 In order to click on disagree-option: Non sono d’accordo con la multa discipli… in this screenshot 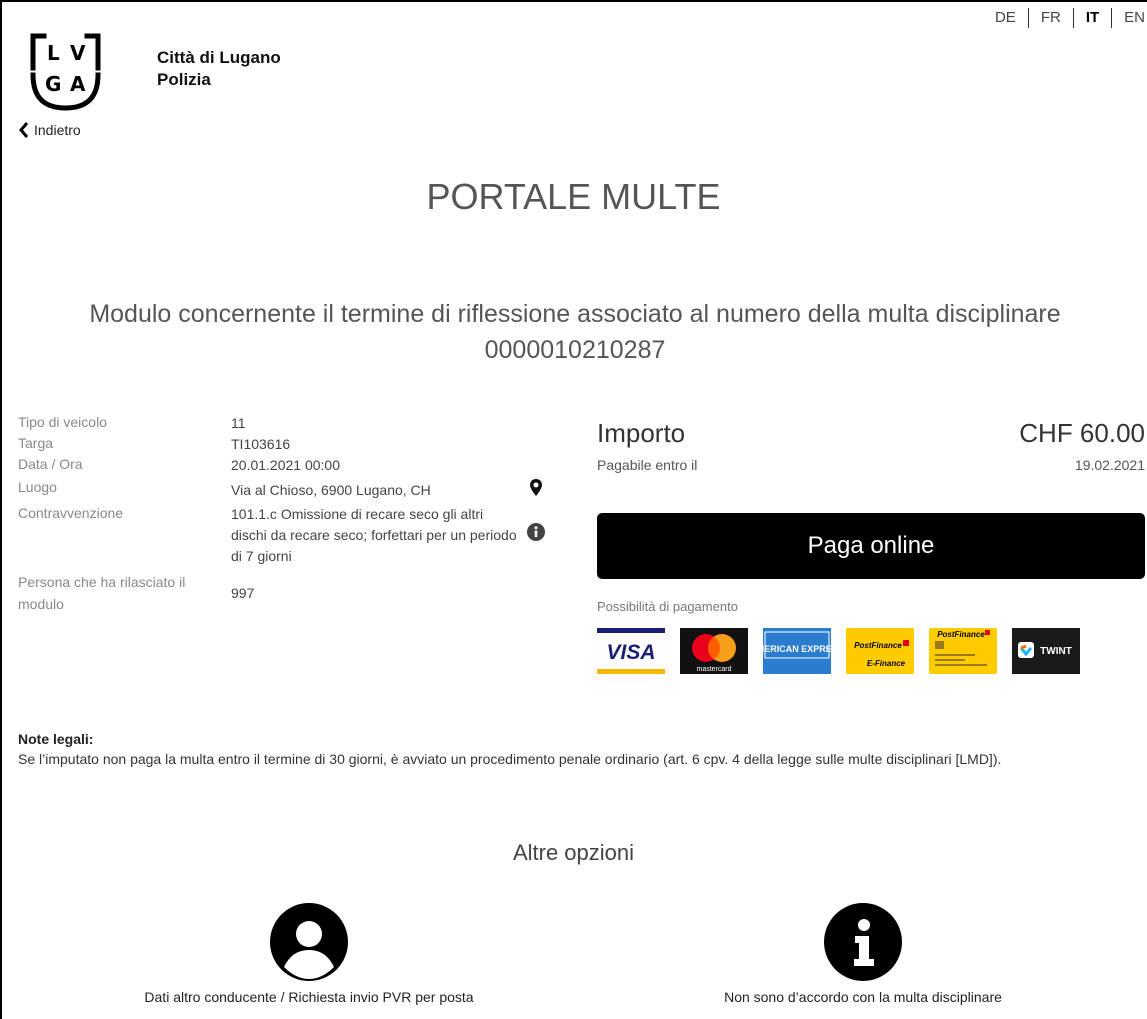, I will do `click(863, 954)`.